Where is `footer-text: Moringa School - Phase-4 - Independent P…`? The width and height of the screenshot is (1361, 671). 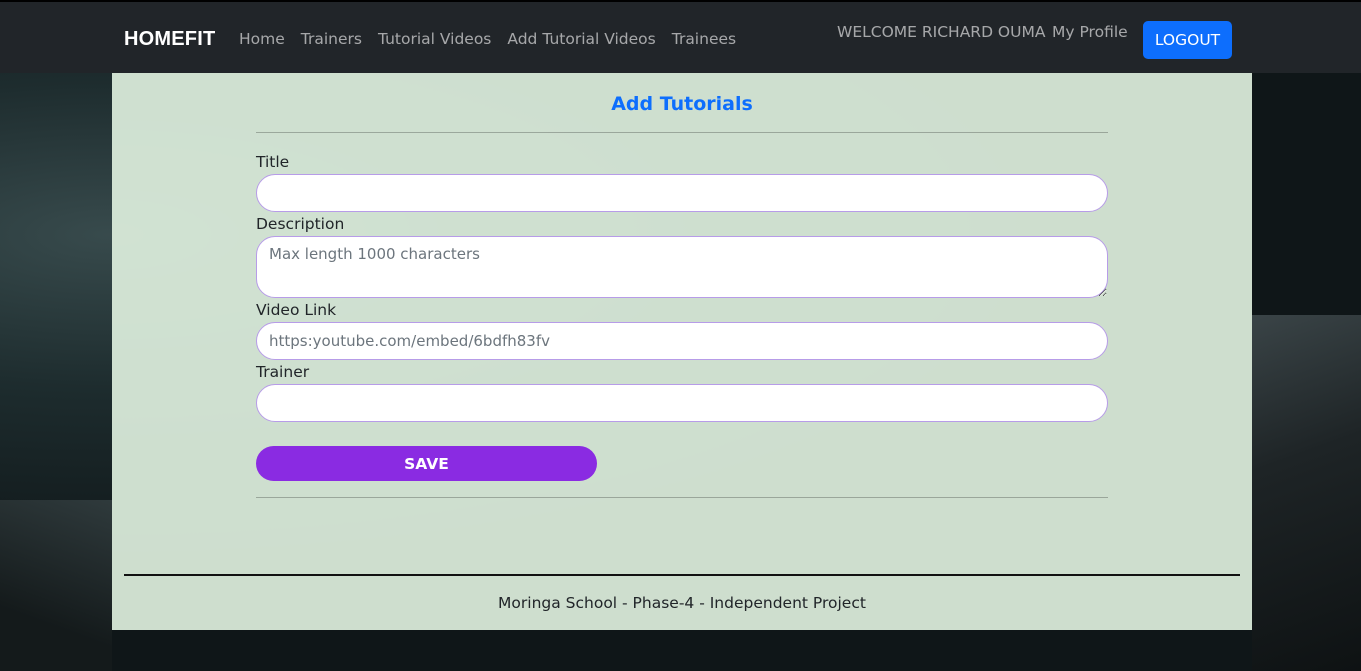 footer-text: Moringa School - Phase-4 - Independent P… is located at coordinates (682, 603).